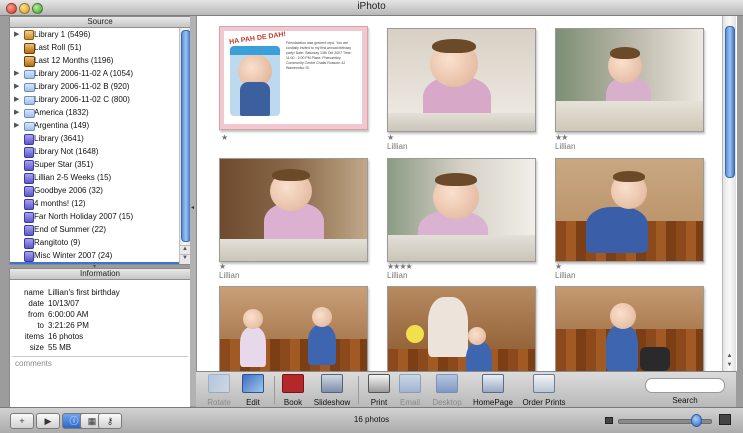 The height and width of the screenshot is (433, 743). What do you see at coordinates (400, 266) in the screenshot?
I see `star-rating: ★★★★` at bounding box center [400, 266].